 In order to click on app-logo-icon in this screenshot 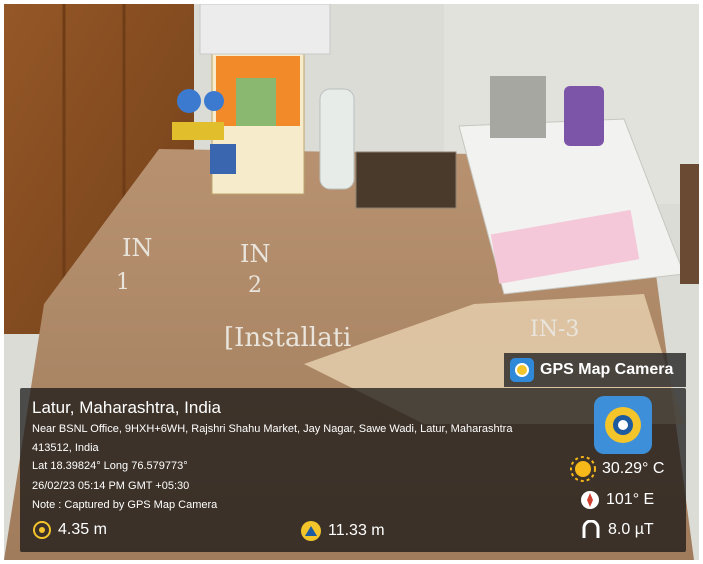, I will do `click(623, 425)`.